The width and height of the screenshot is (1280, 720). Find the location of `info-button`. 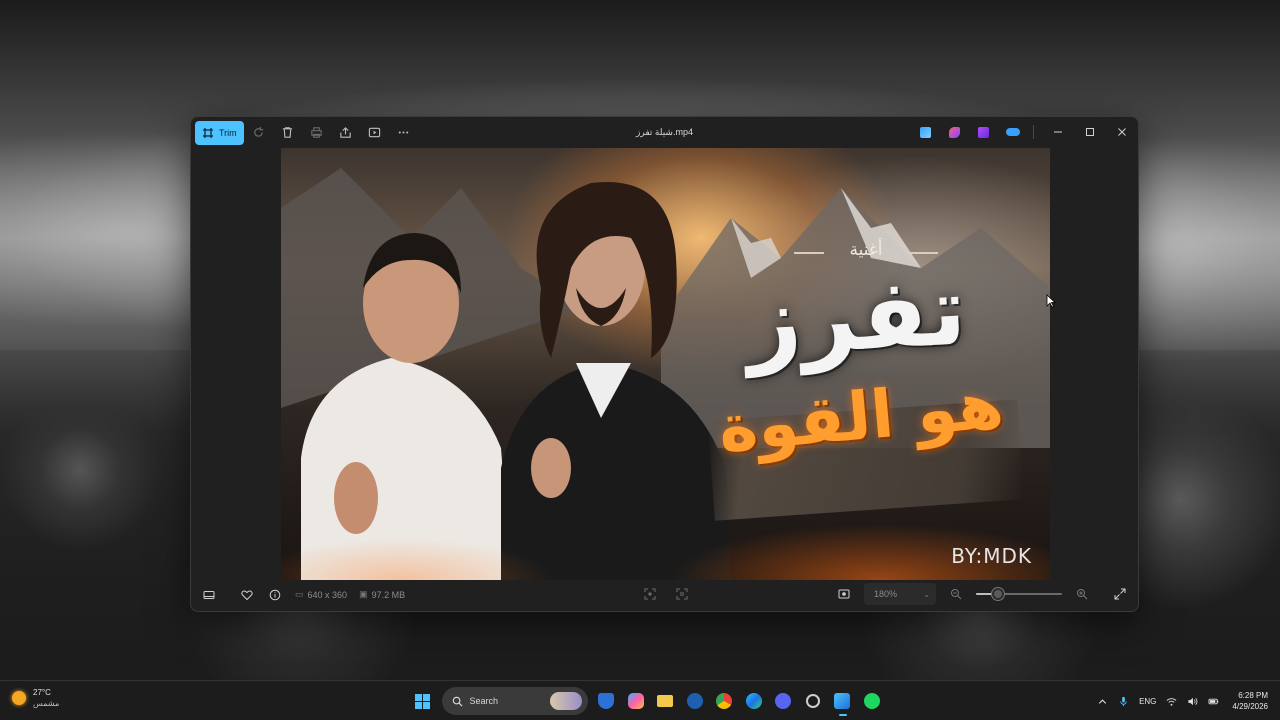

info-button is located at coordinates (275, 595).